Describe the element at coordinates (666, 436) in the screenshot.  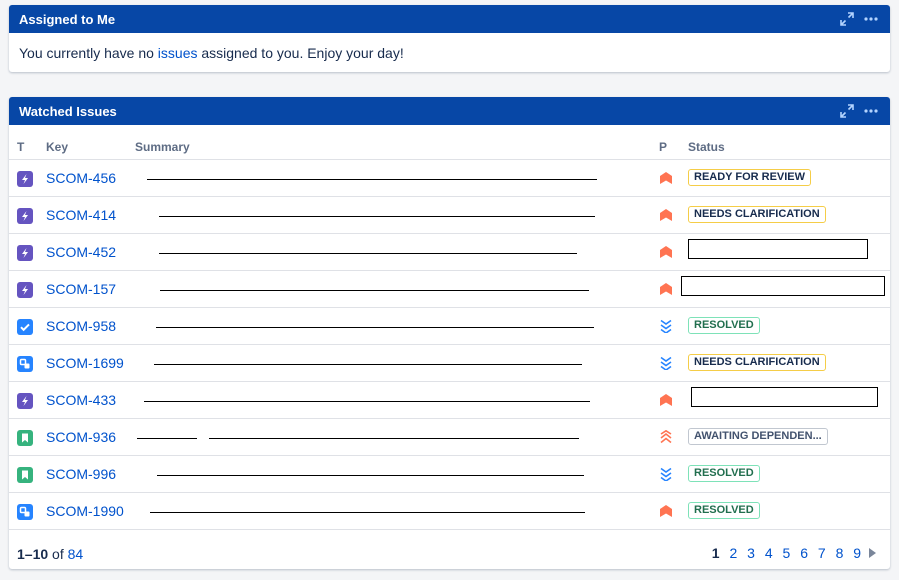
I see `priority-highest-icon` at that location.